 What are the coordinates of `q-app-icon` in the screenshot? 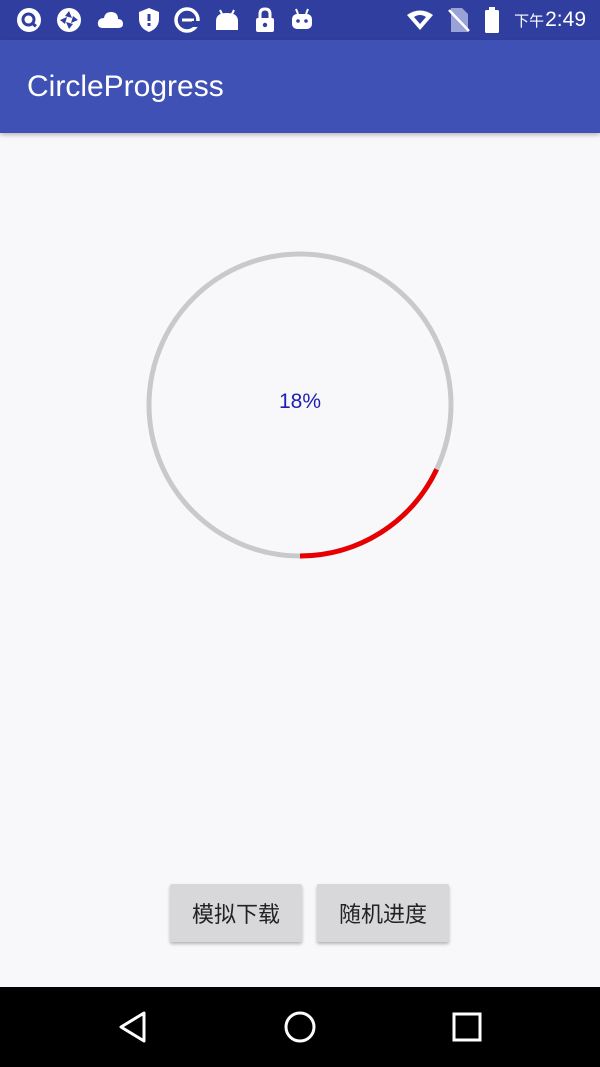 It's located at (29, 20).